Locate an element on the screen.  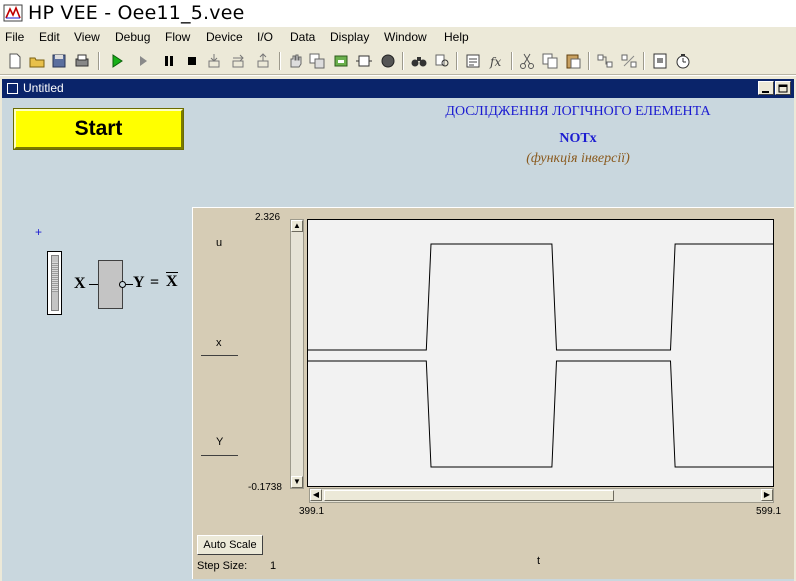
timer-icon is located at coordinates (683, 61).